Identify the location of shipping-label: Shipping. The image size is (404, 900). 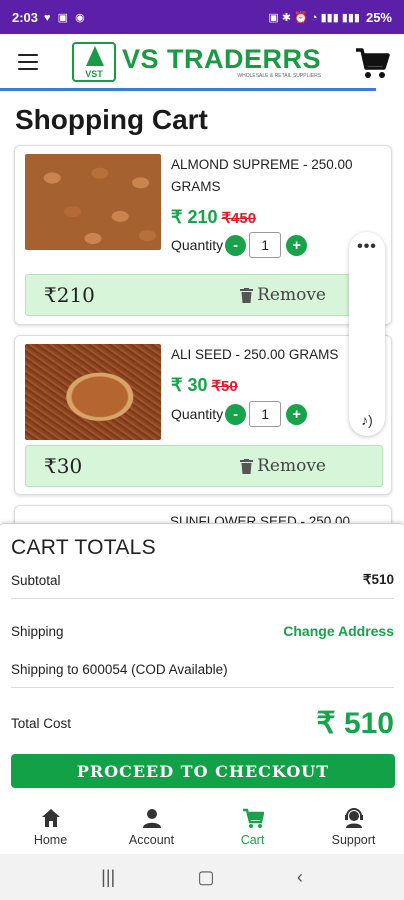
(37, 631).